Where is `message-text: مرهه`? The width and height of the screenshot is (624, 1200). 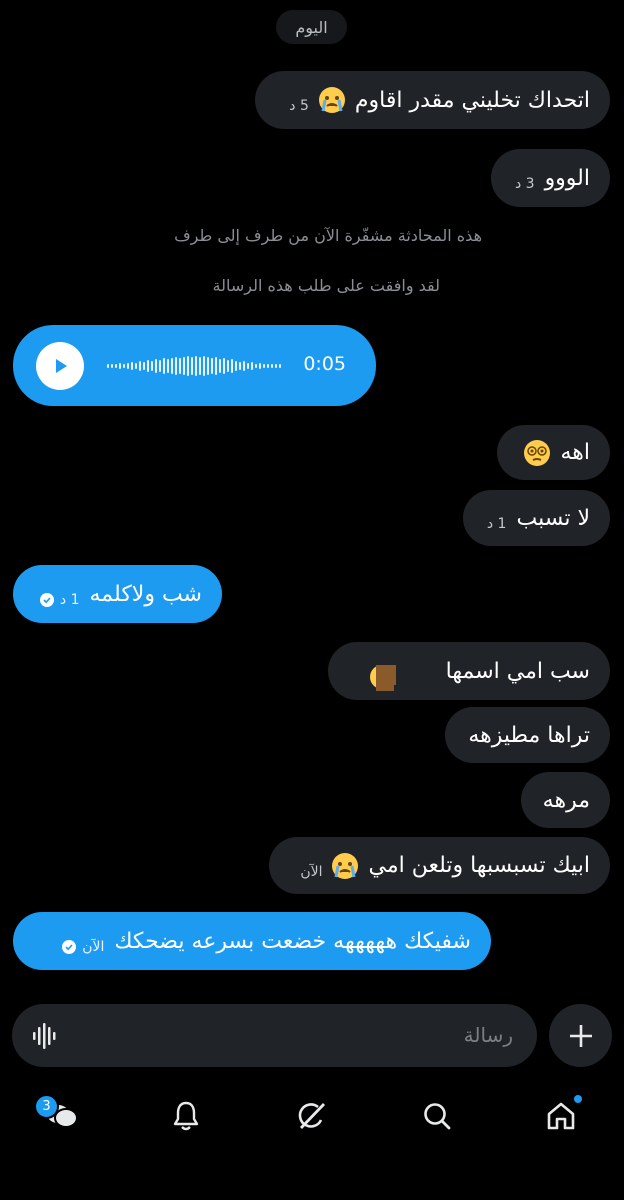 message-text: مرهه is located at coordinates (566, 800).